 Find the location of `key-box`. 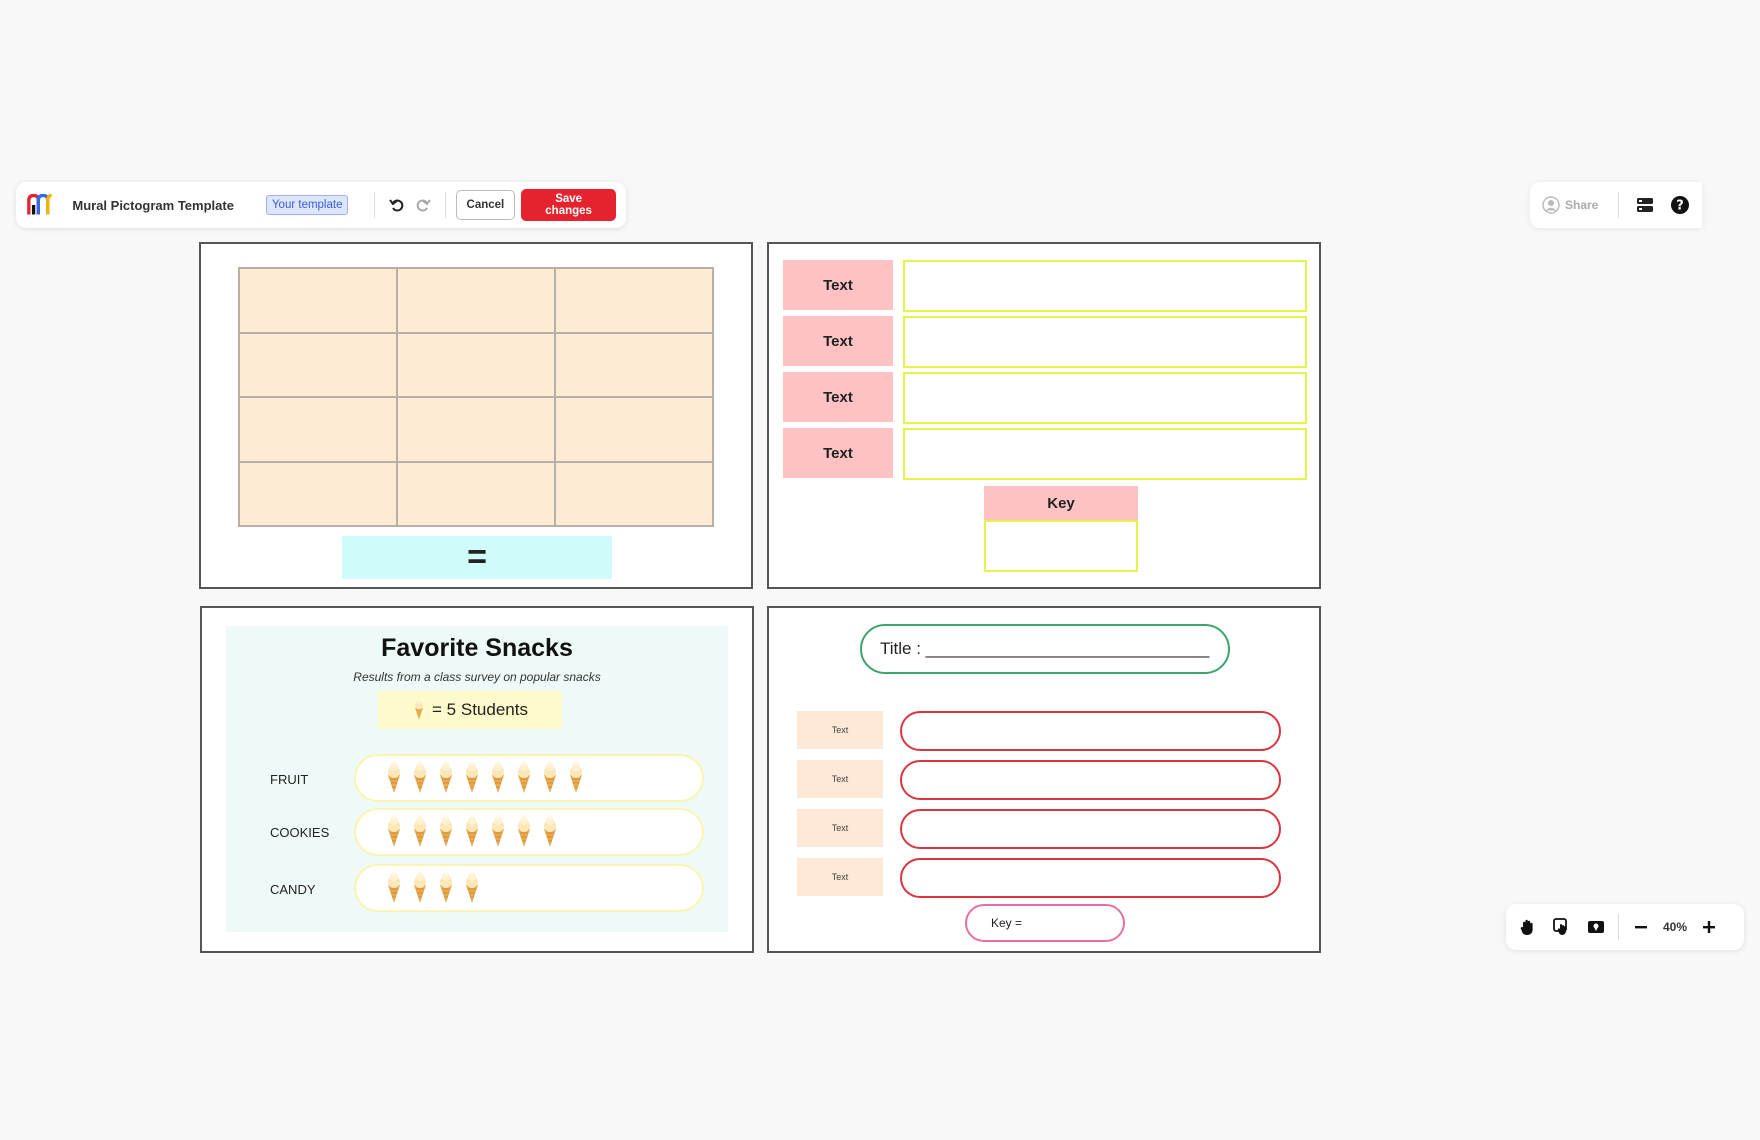

key-box is located at coordinates (1061, 546).